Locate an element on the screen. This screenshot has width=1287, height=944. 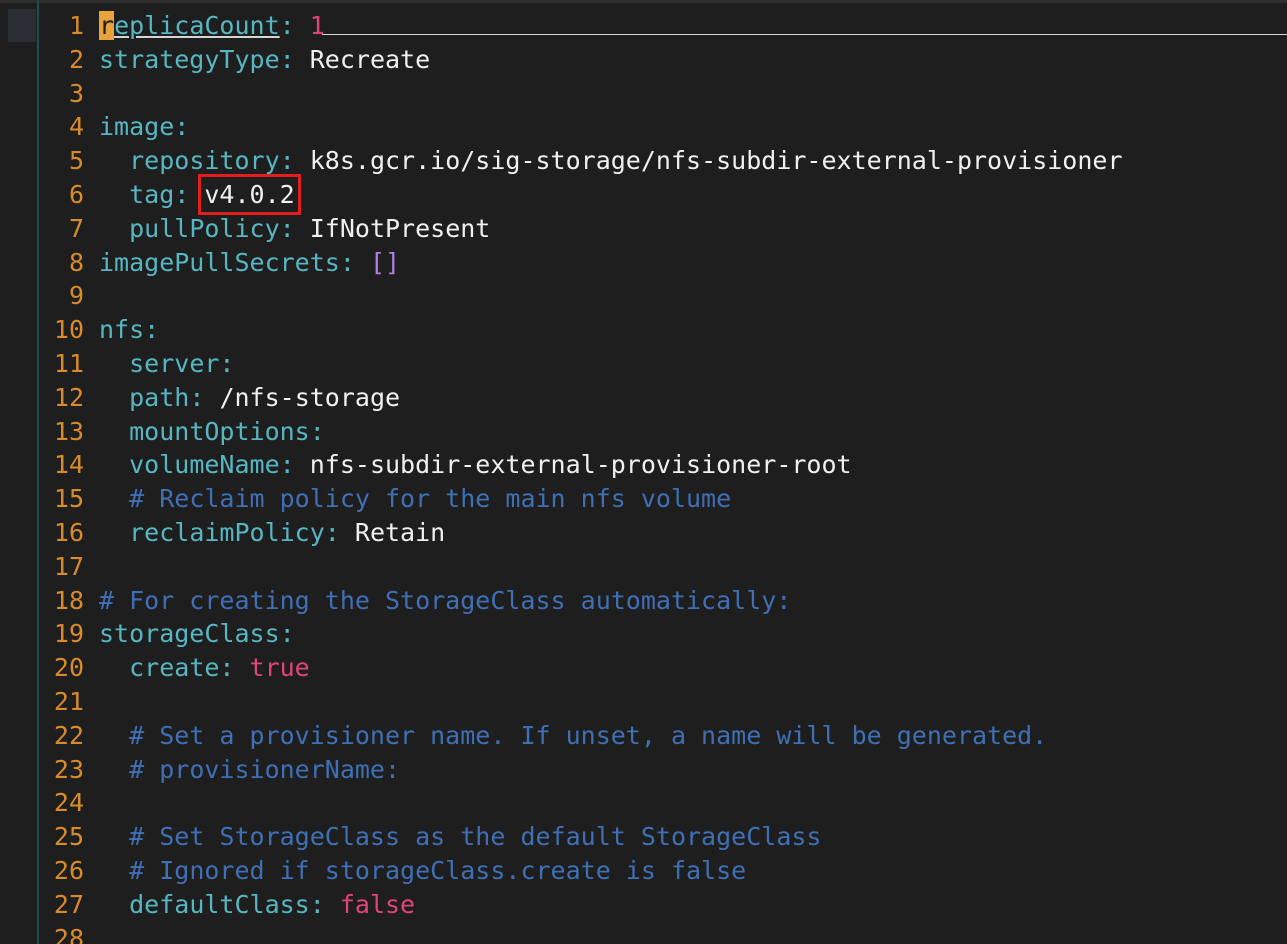
line-number: 16 is located at coordinates (68, 532).